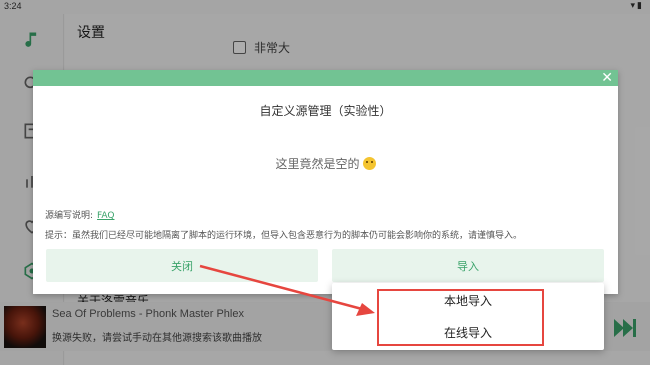 This screenshot has height=365, width=650. What do you see at coordinates (325, 111) in the screenshot?
I see `dialog-title: 自定义源管理（实验性）` at bounding box center [325, 111].